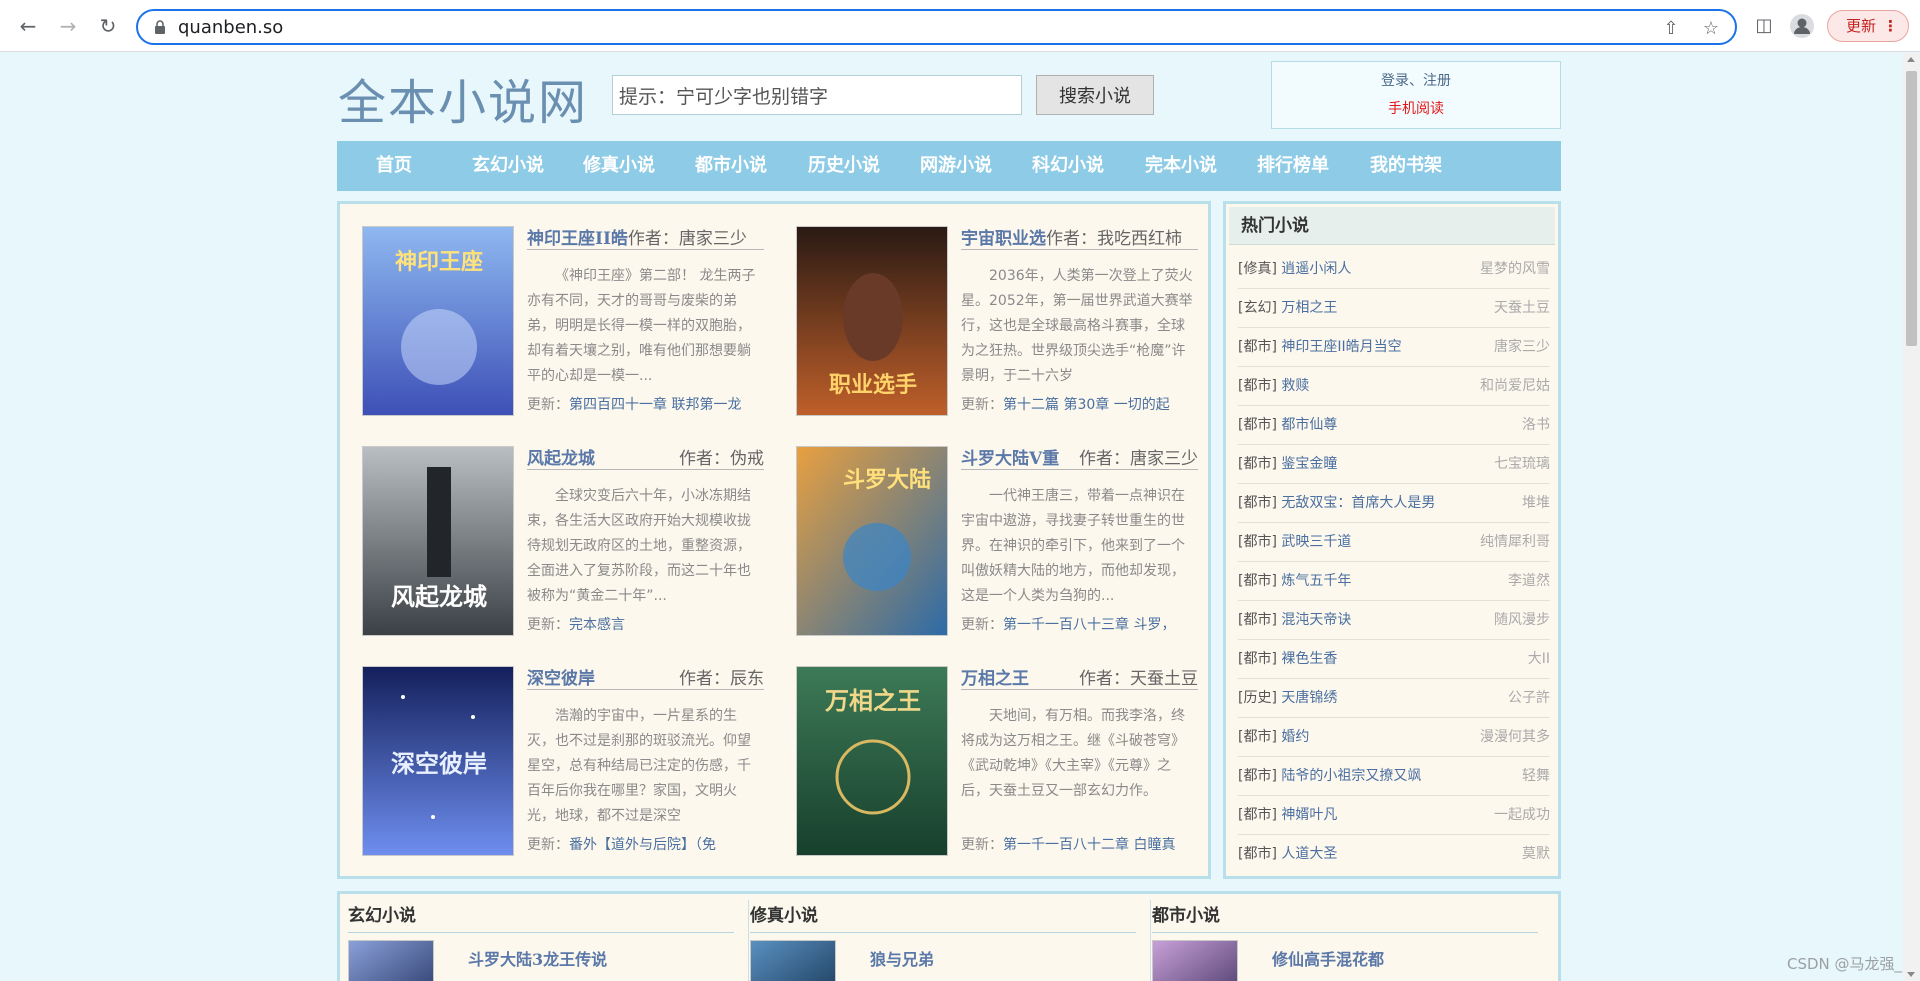 This screenshot has width=1920, height=981. Describe the element at coordinates (1351, 776) in the screenshot. I see `hot-book-link: 陆爷的小祖宗又撩又飒` at that location.